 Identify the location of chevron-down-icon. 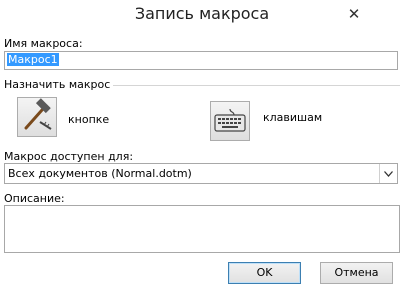
(388, 173).